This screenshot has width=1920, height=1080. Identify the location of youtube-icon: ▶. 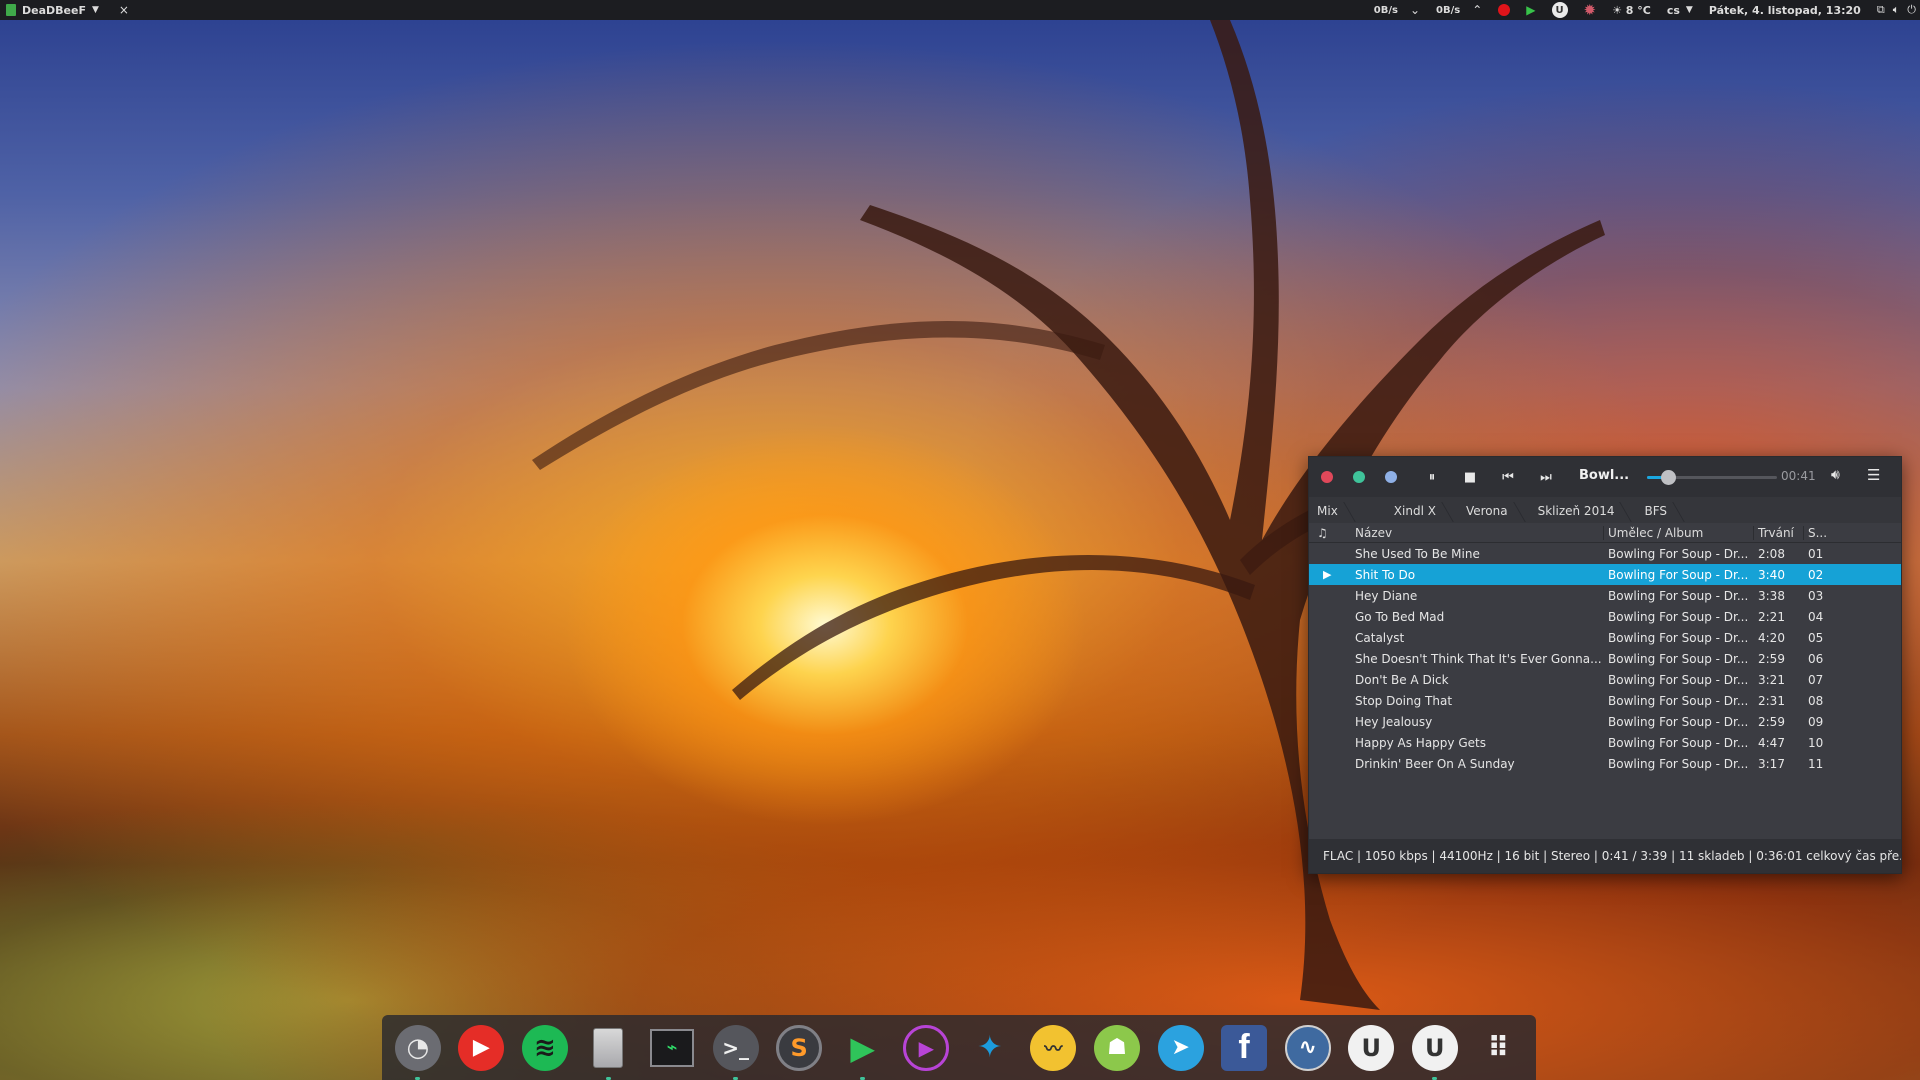
(481, 1047).